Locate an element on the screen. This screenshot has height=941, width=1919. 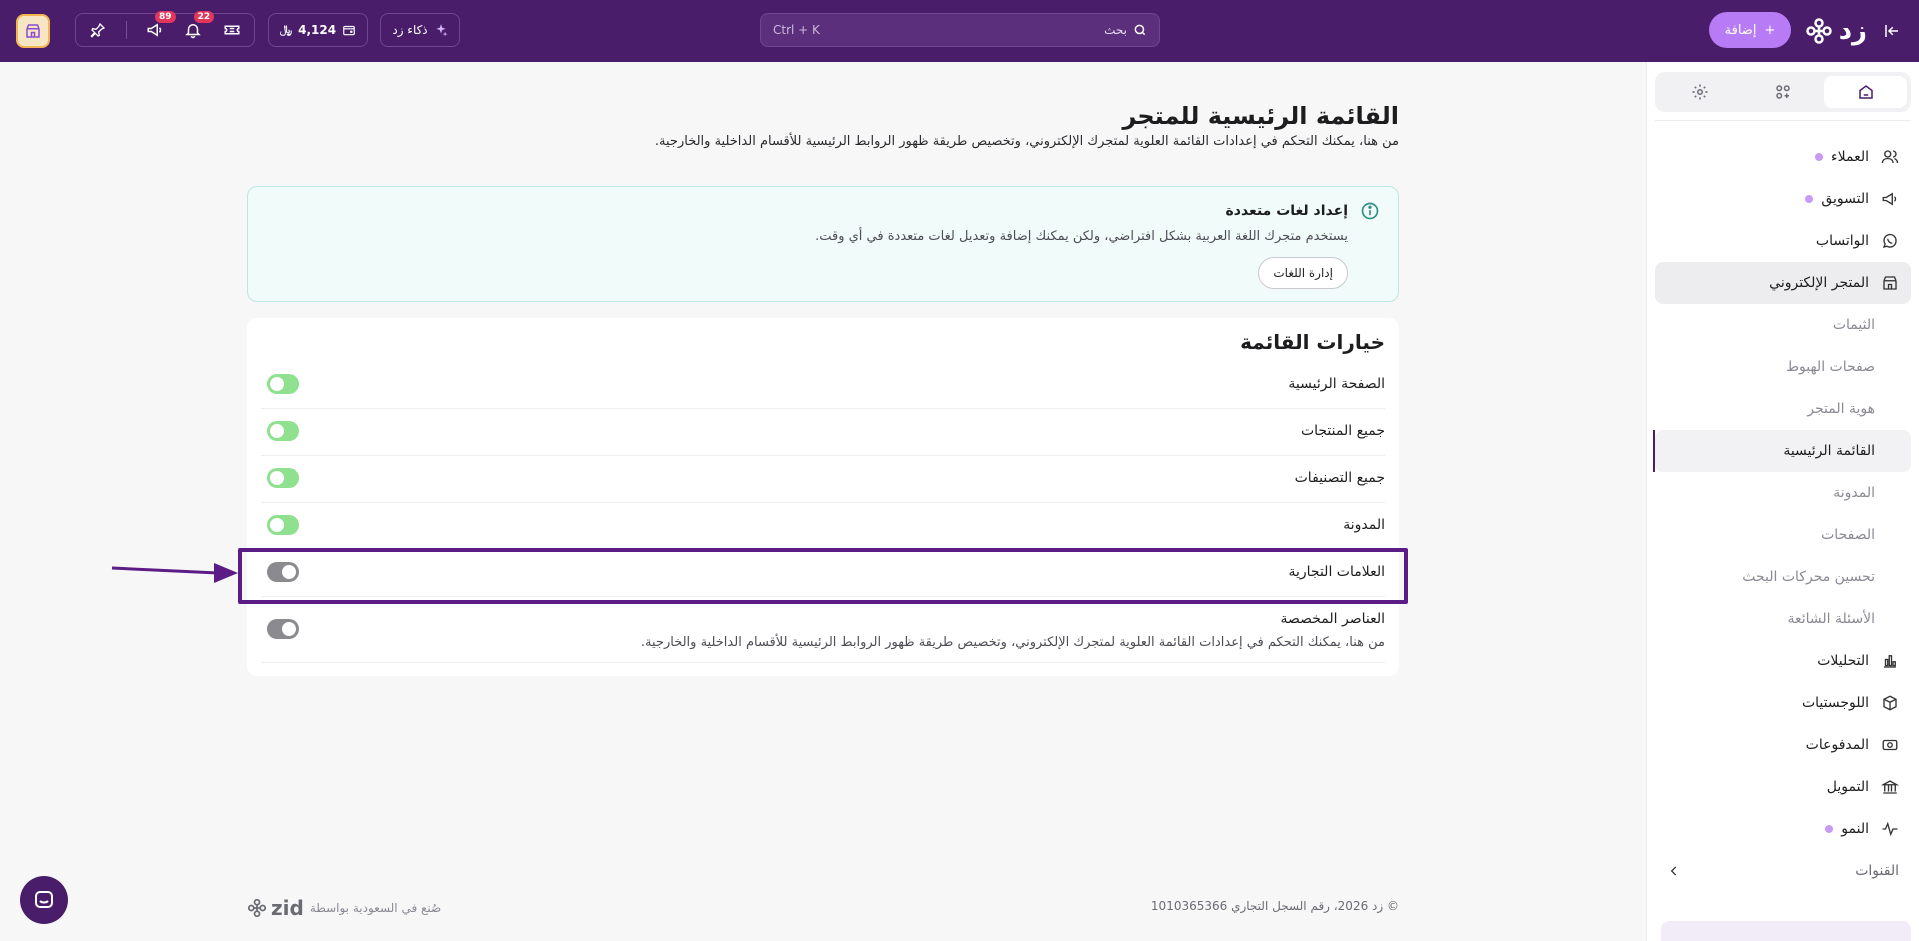
footer-brand: zid is located at coordinates (287, 908).